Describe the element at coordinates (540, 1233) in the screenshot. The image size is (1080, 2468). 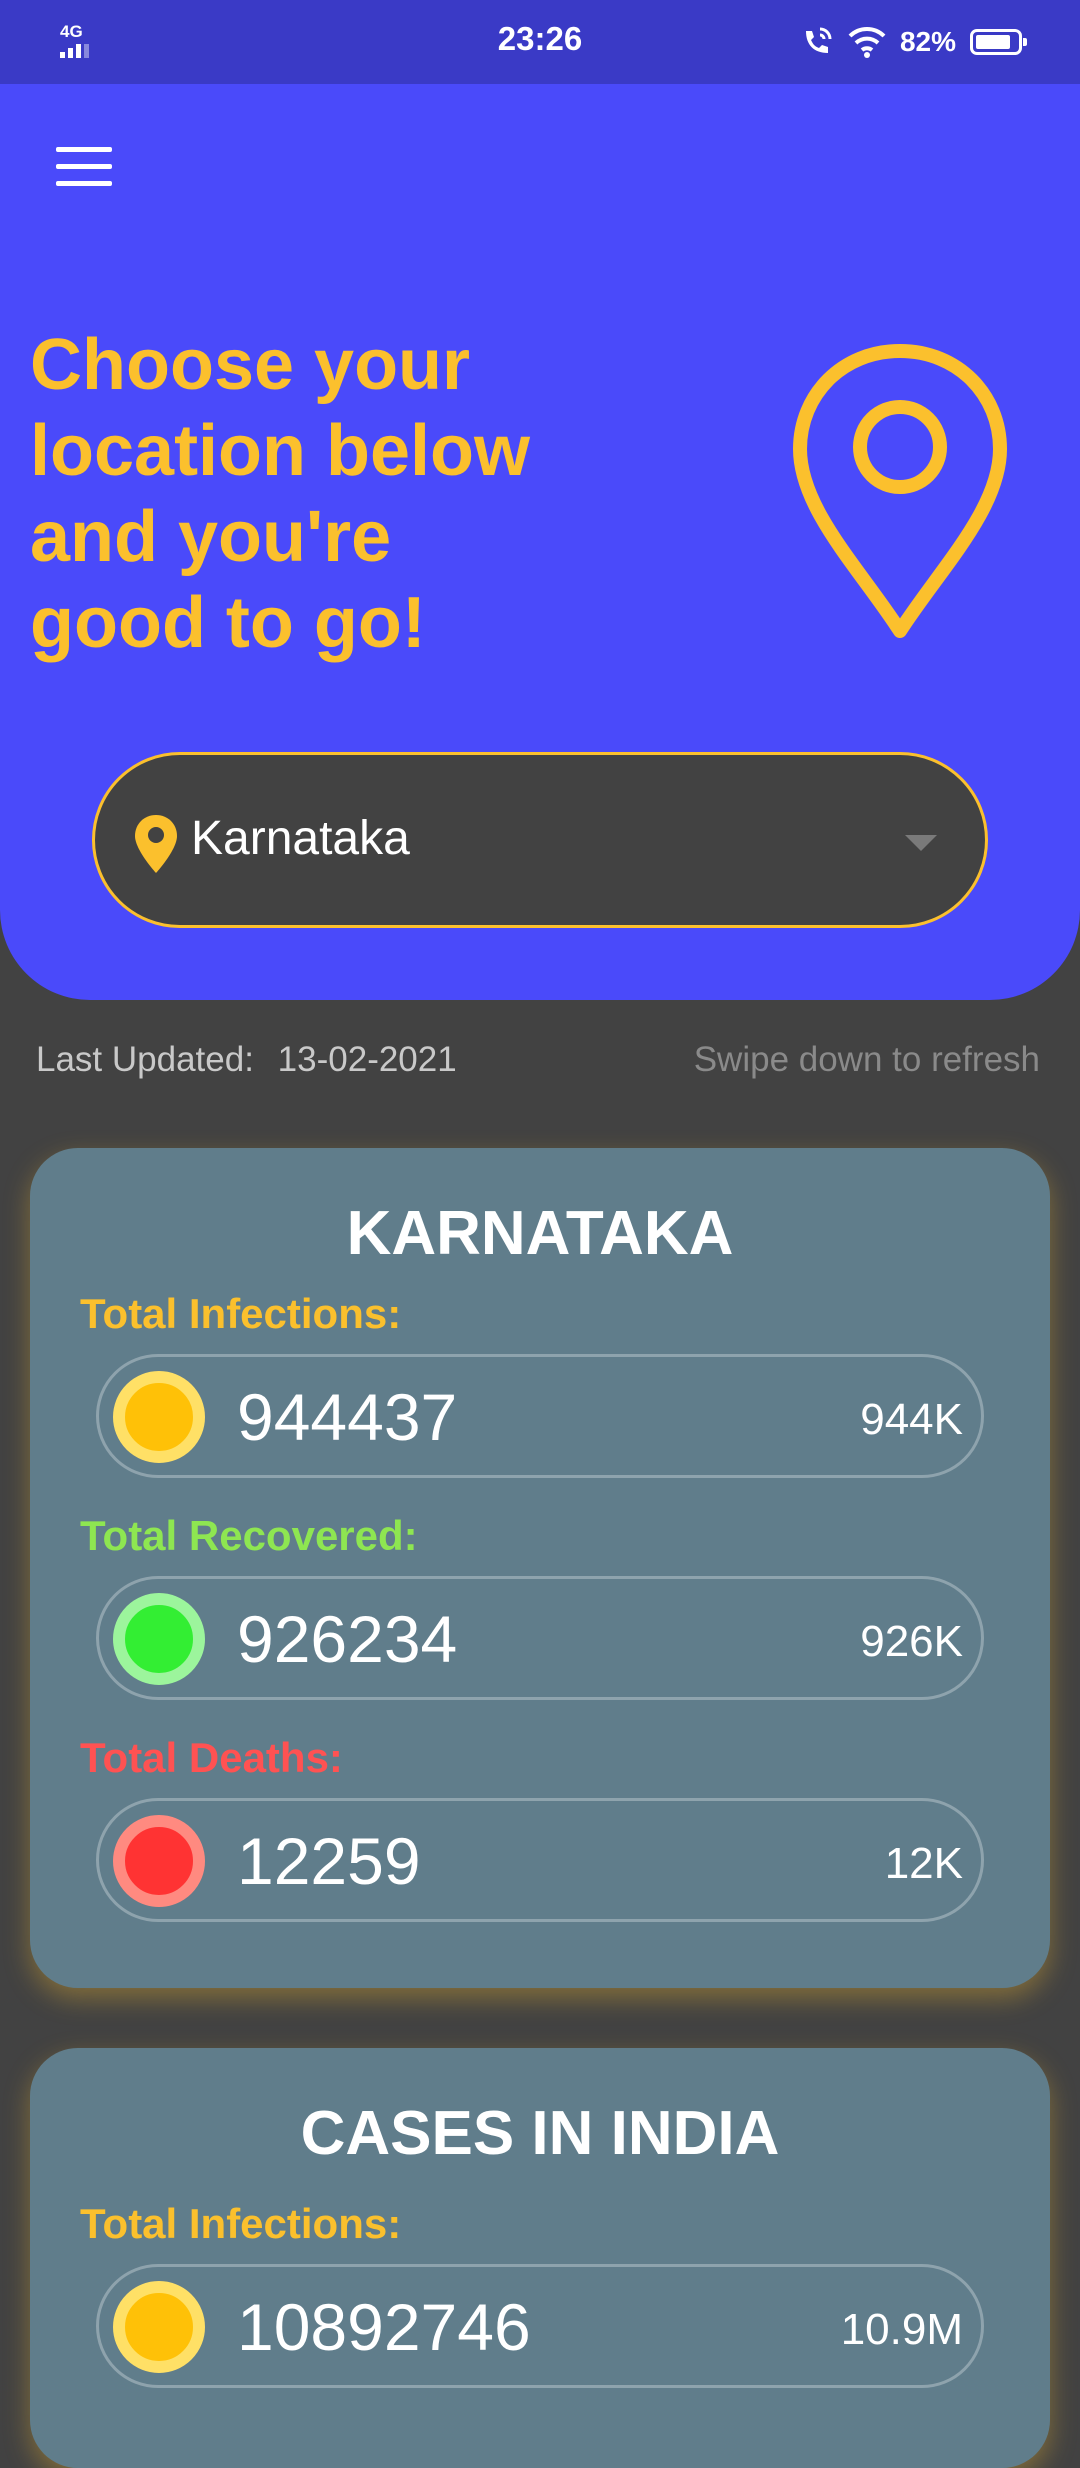
I see `state-title: KARNATAKA` at that location.